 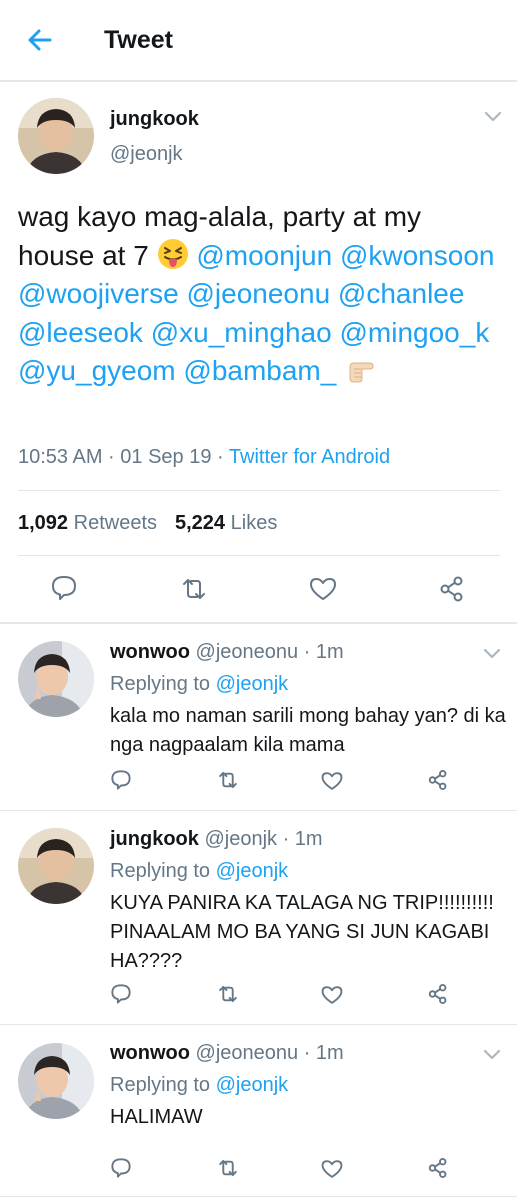 What do you see at coordinates (154, 839) in the screenshot?
I see `reply-author-name: jungkook` at bounding box center [154, 839].